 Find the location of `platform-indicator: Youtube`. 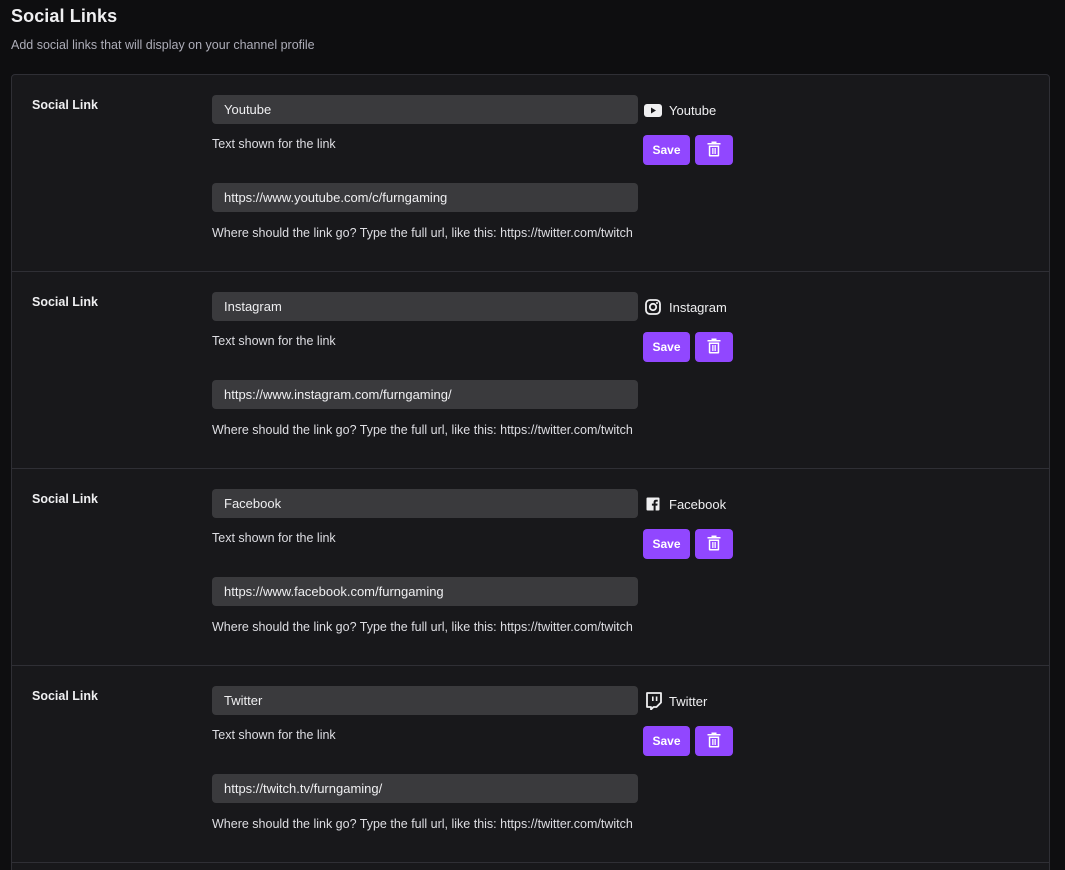

platform-indicator: Youtube is located at coordinates (680, 110).